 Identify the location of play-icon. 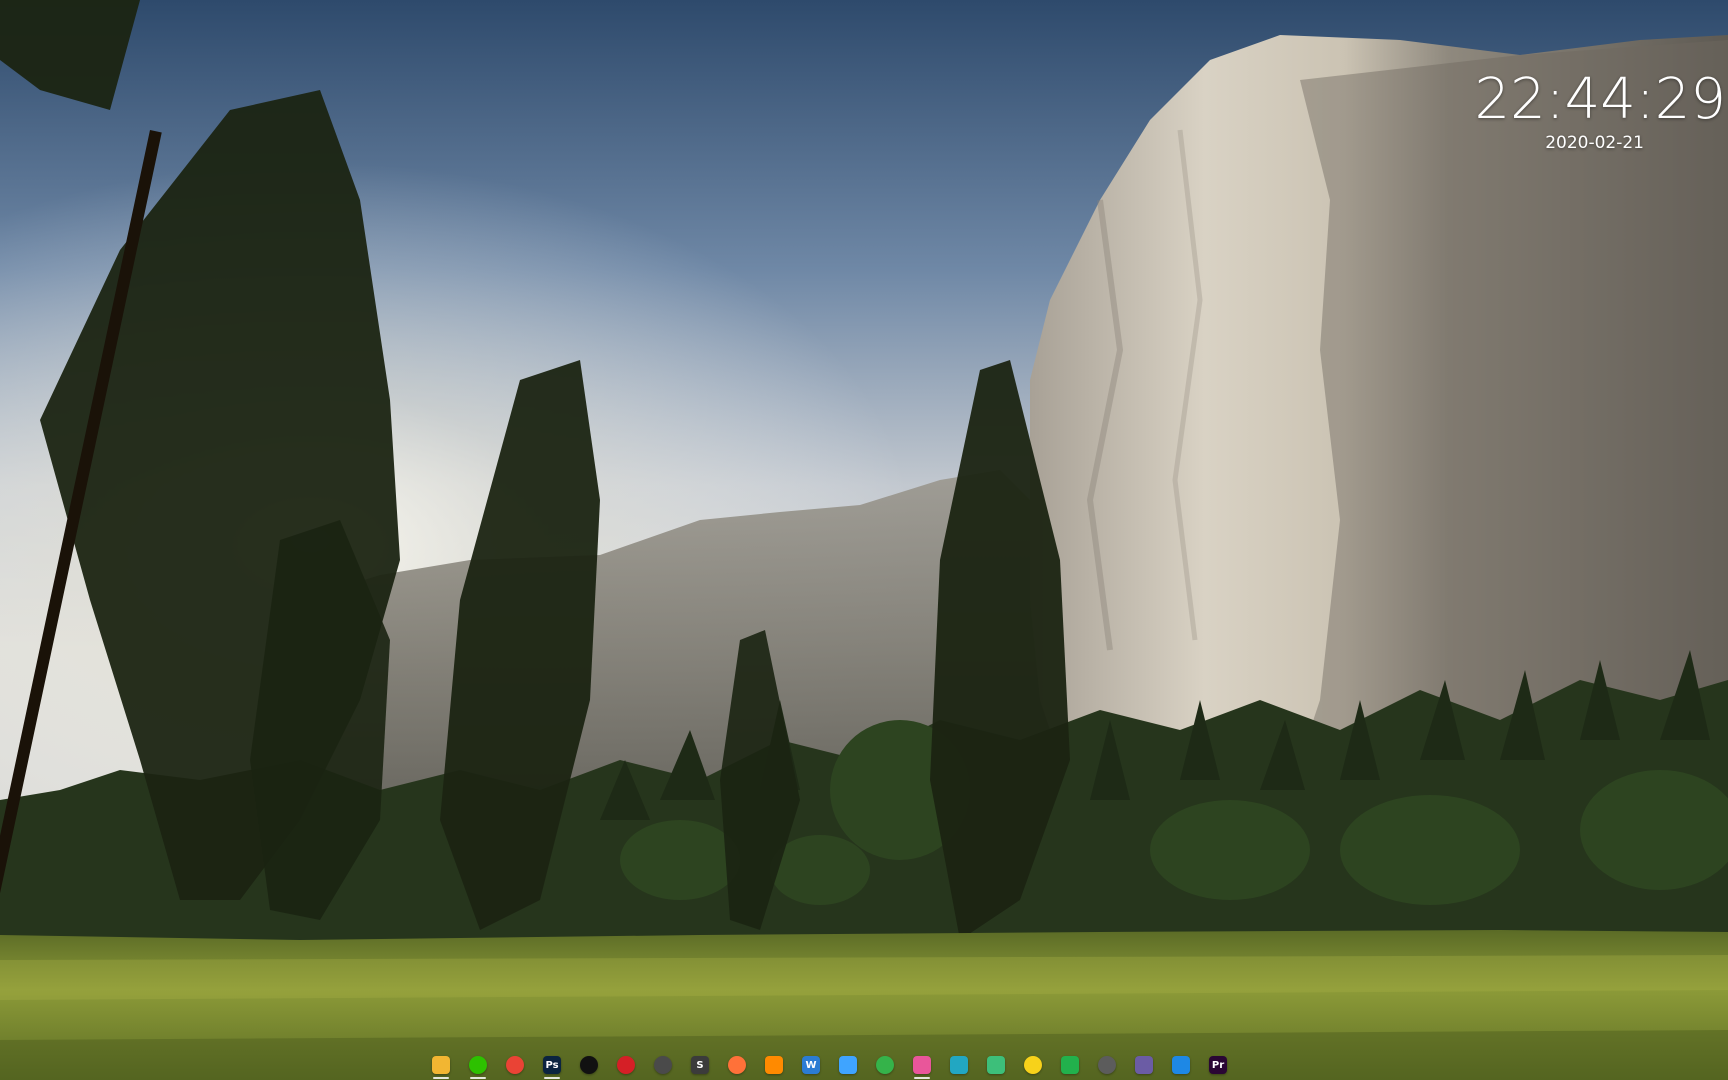
(1070, 1065).